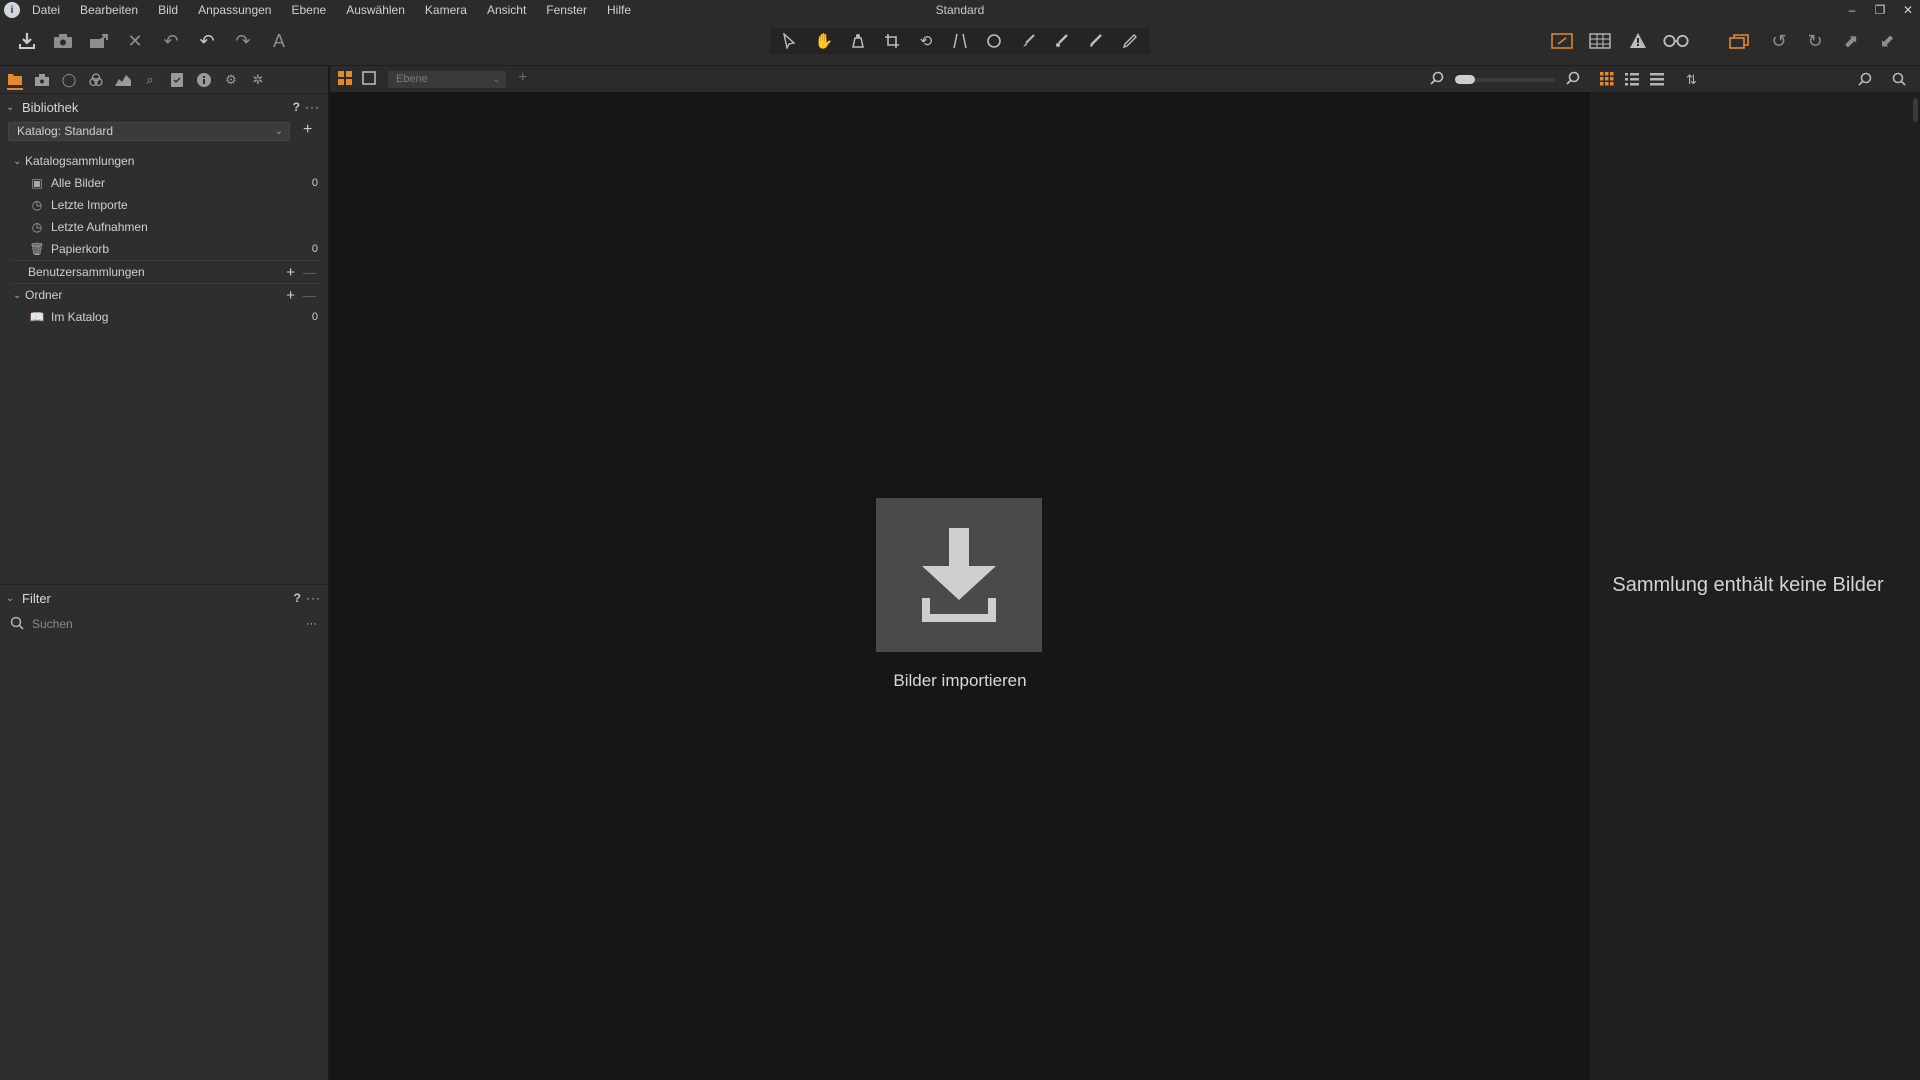 The width and height of the screenshot is (1920, 1080). I want to click on import-icon, so click(27, 41).